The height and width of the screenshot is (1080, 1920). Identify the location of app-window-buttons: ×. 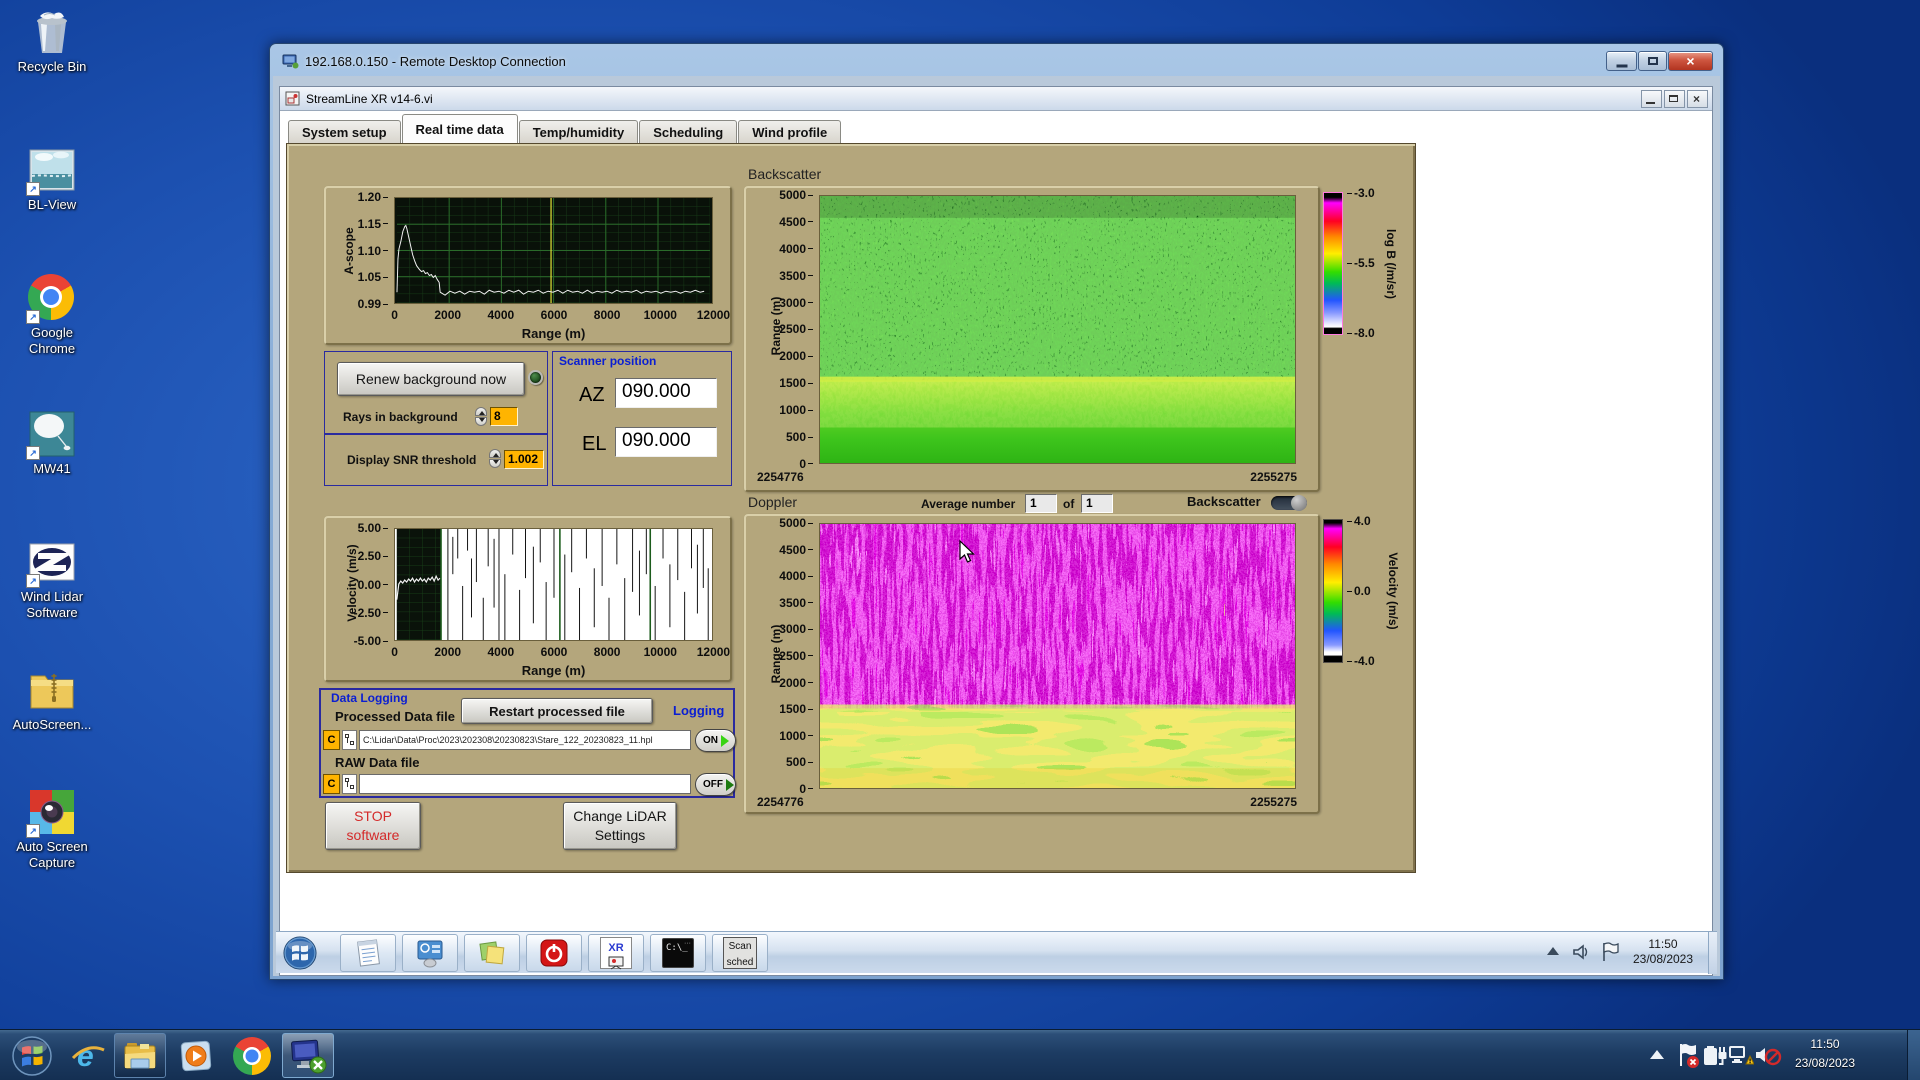
(1674, 99).